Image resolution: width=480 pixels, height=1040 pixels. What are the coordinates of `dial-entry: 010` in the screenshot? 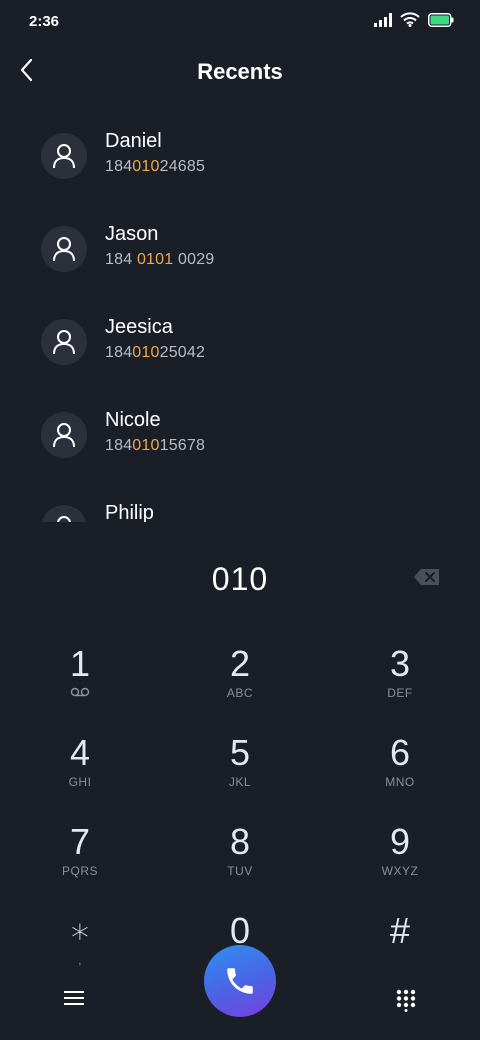 It's located at (240, 579).